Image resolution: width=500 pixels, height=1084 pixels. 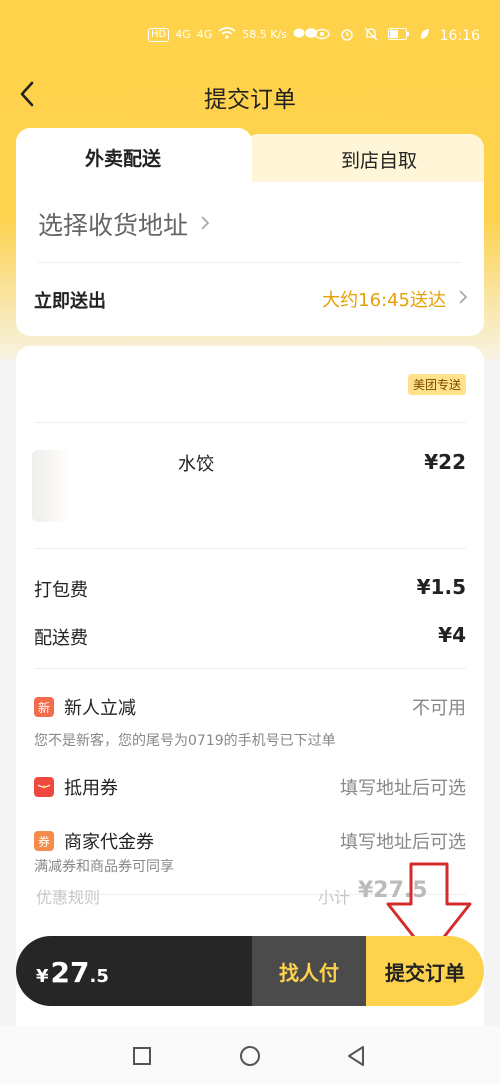 I want to click on address-placeholder: 选择收货地址, so click(x=113, y=225).